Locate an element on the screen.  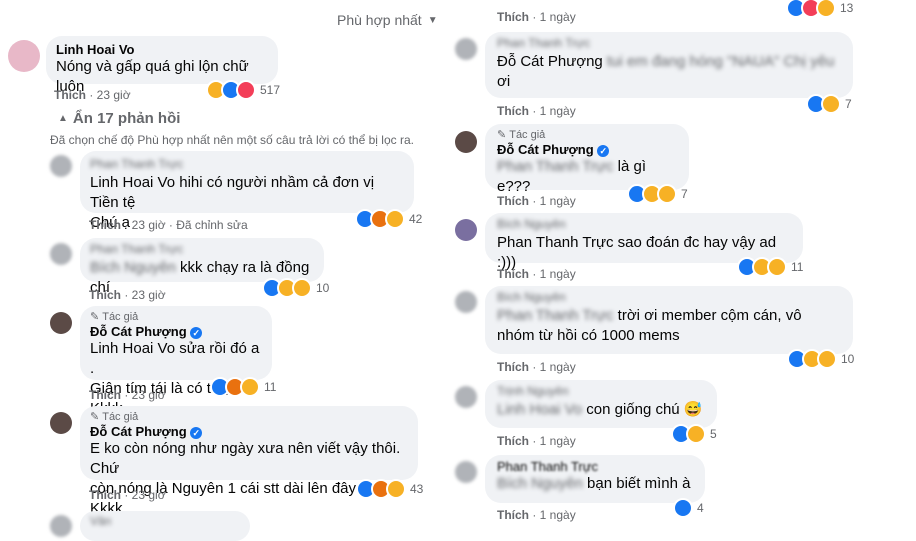
reaction-count: 11 is located at coordinates (270, 387).